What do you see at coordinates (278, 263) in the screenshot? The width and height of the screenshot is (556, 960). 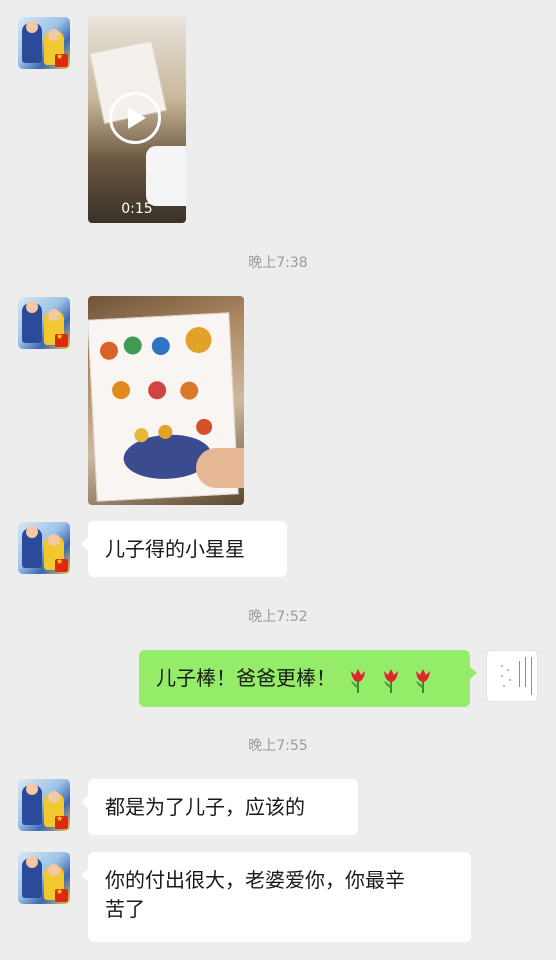 I see `timestamp: 晚上7:38` at bounding box center [278, 263].